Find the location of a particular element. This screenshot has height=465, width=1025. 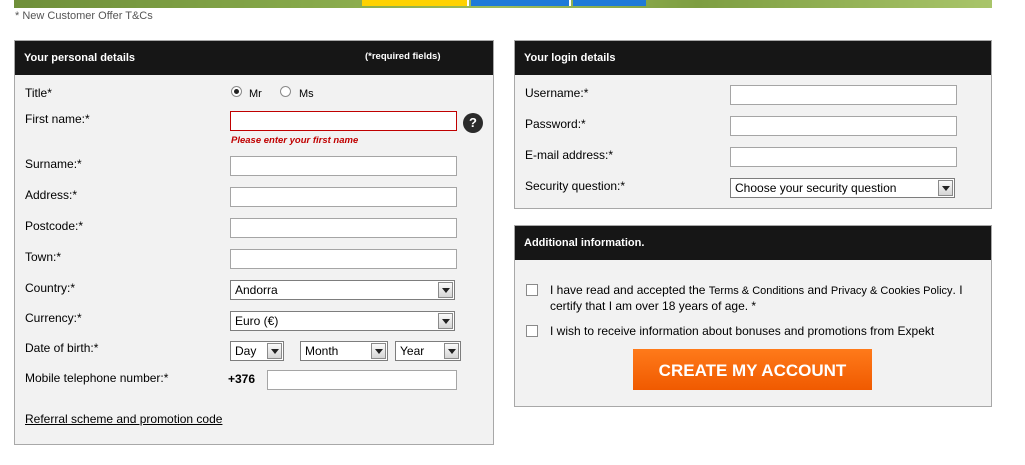

username-label: Username:* is located at coordinates (557, 93).